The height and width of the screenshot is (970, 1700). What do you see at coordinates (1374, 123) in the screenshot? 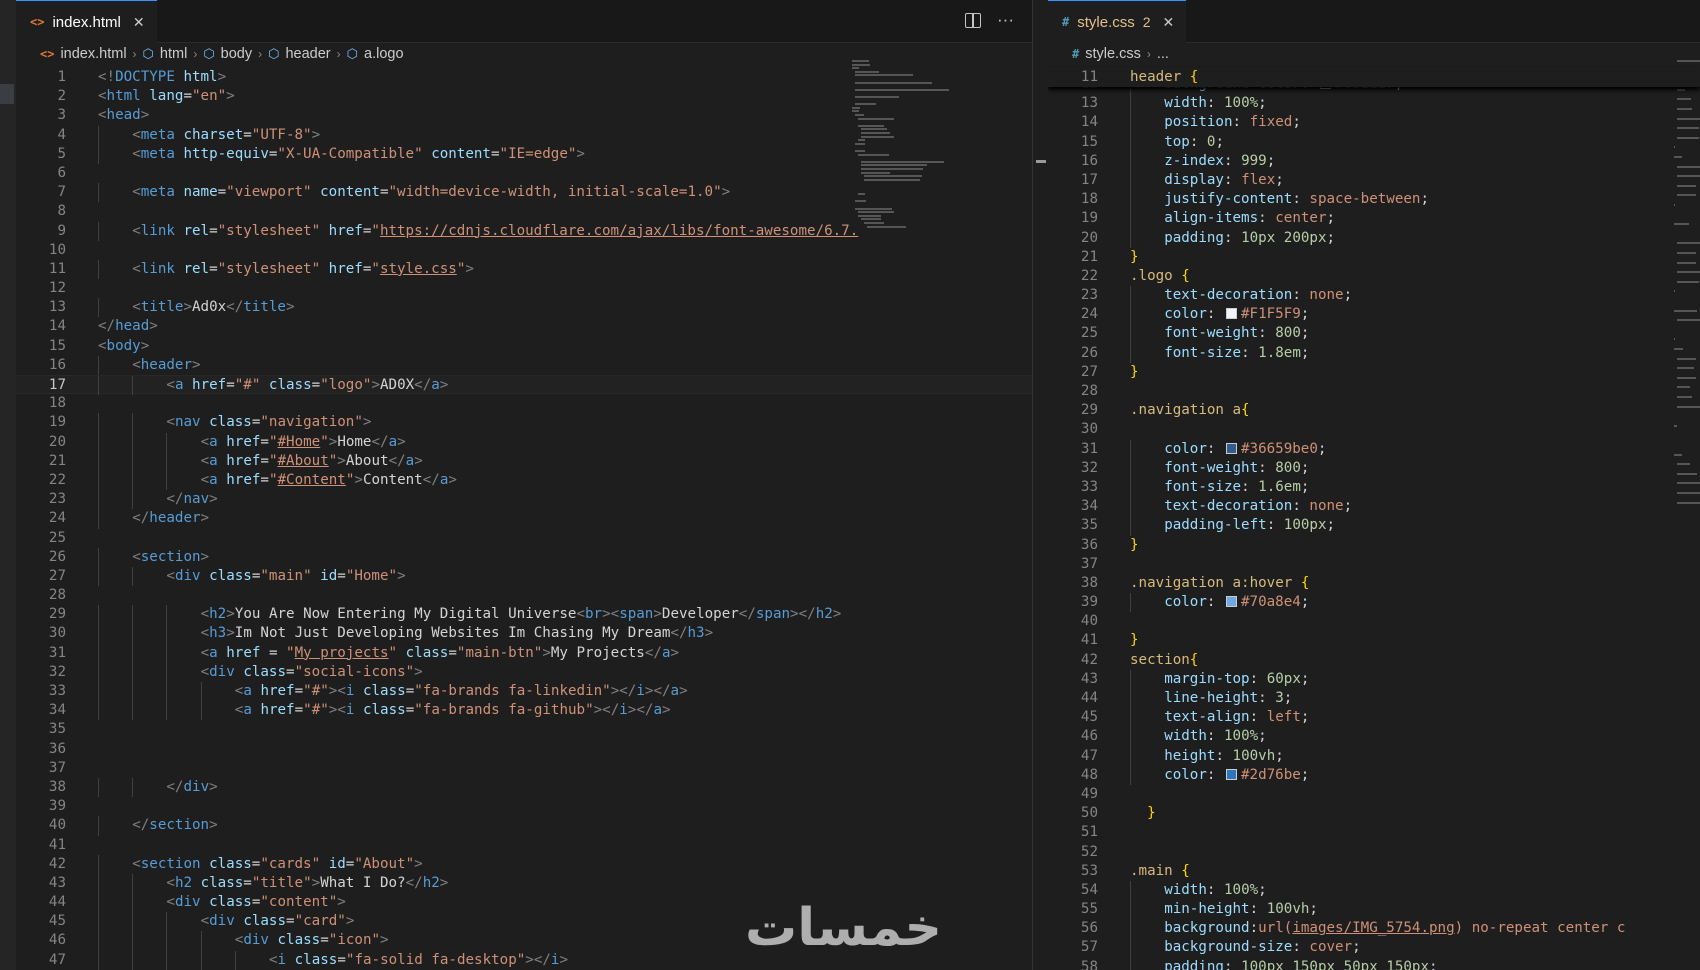
I see `code-line: 14 position: fixed;` at bounding box center [1374, 123].